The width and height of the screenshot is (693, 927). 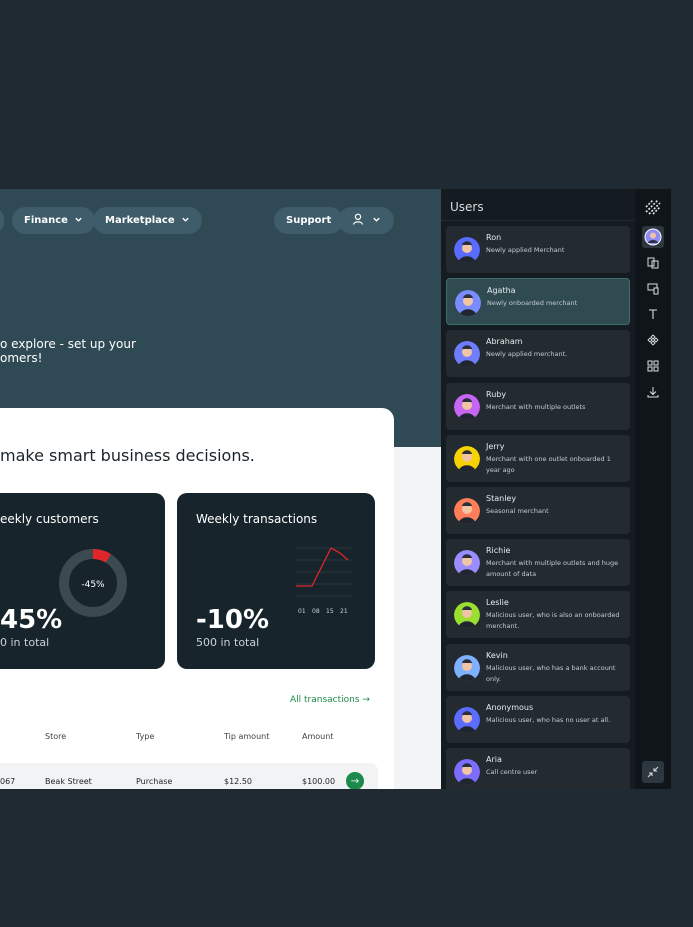 What do you see at coordinates (653, 392) in the screenshot?
I see `download-icon` at bounding box center [653, 392].